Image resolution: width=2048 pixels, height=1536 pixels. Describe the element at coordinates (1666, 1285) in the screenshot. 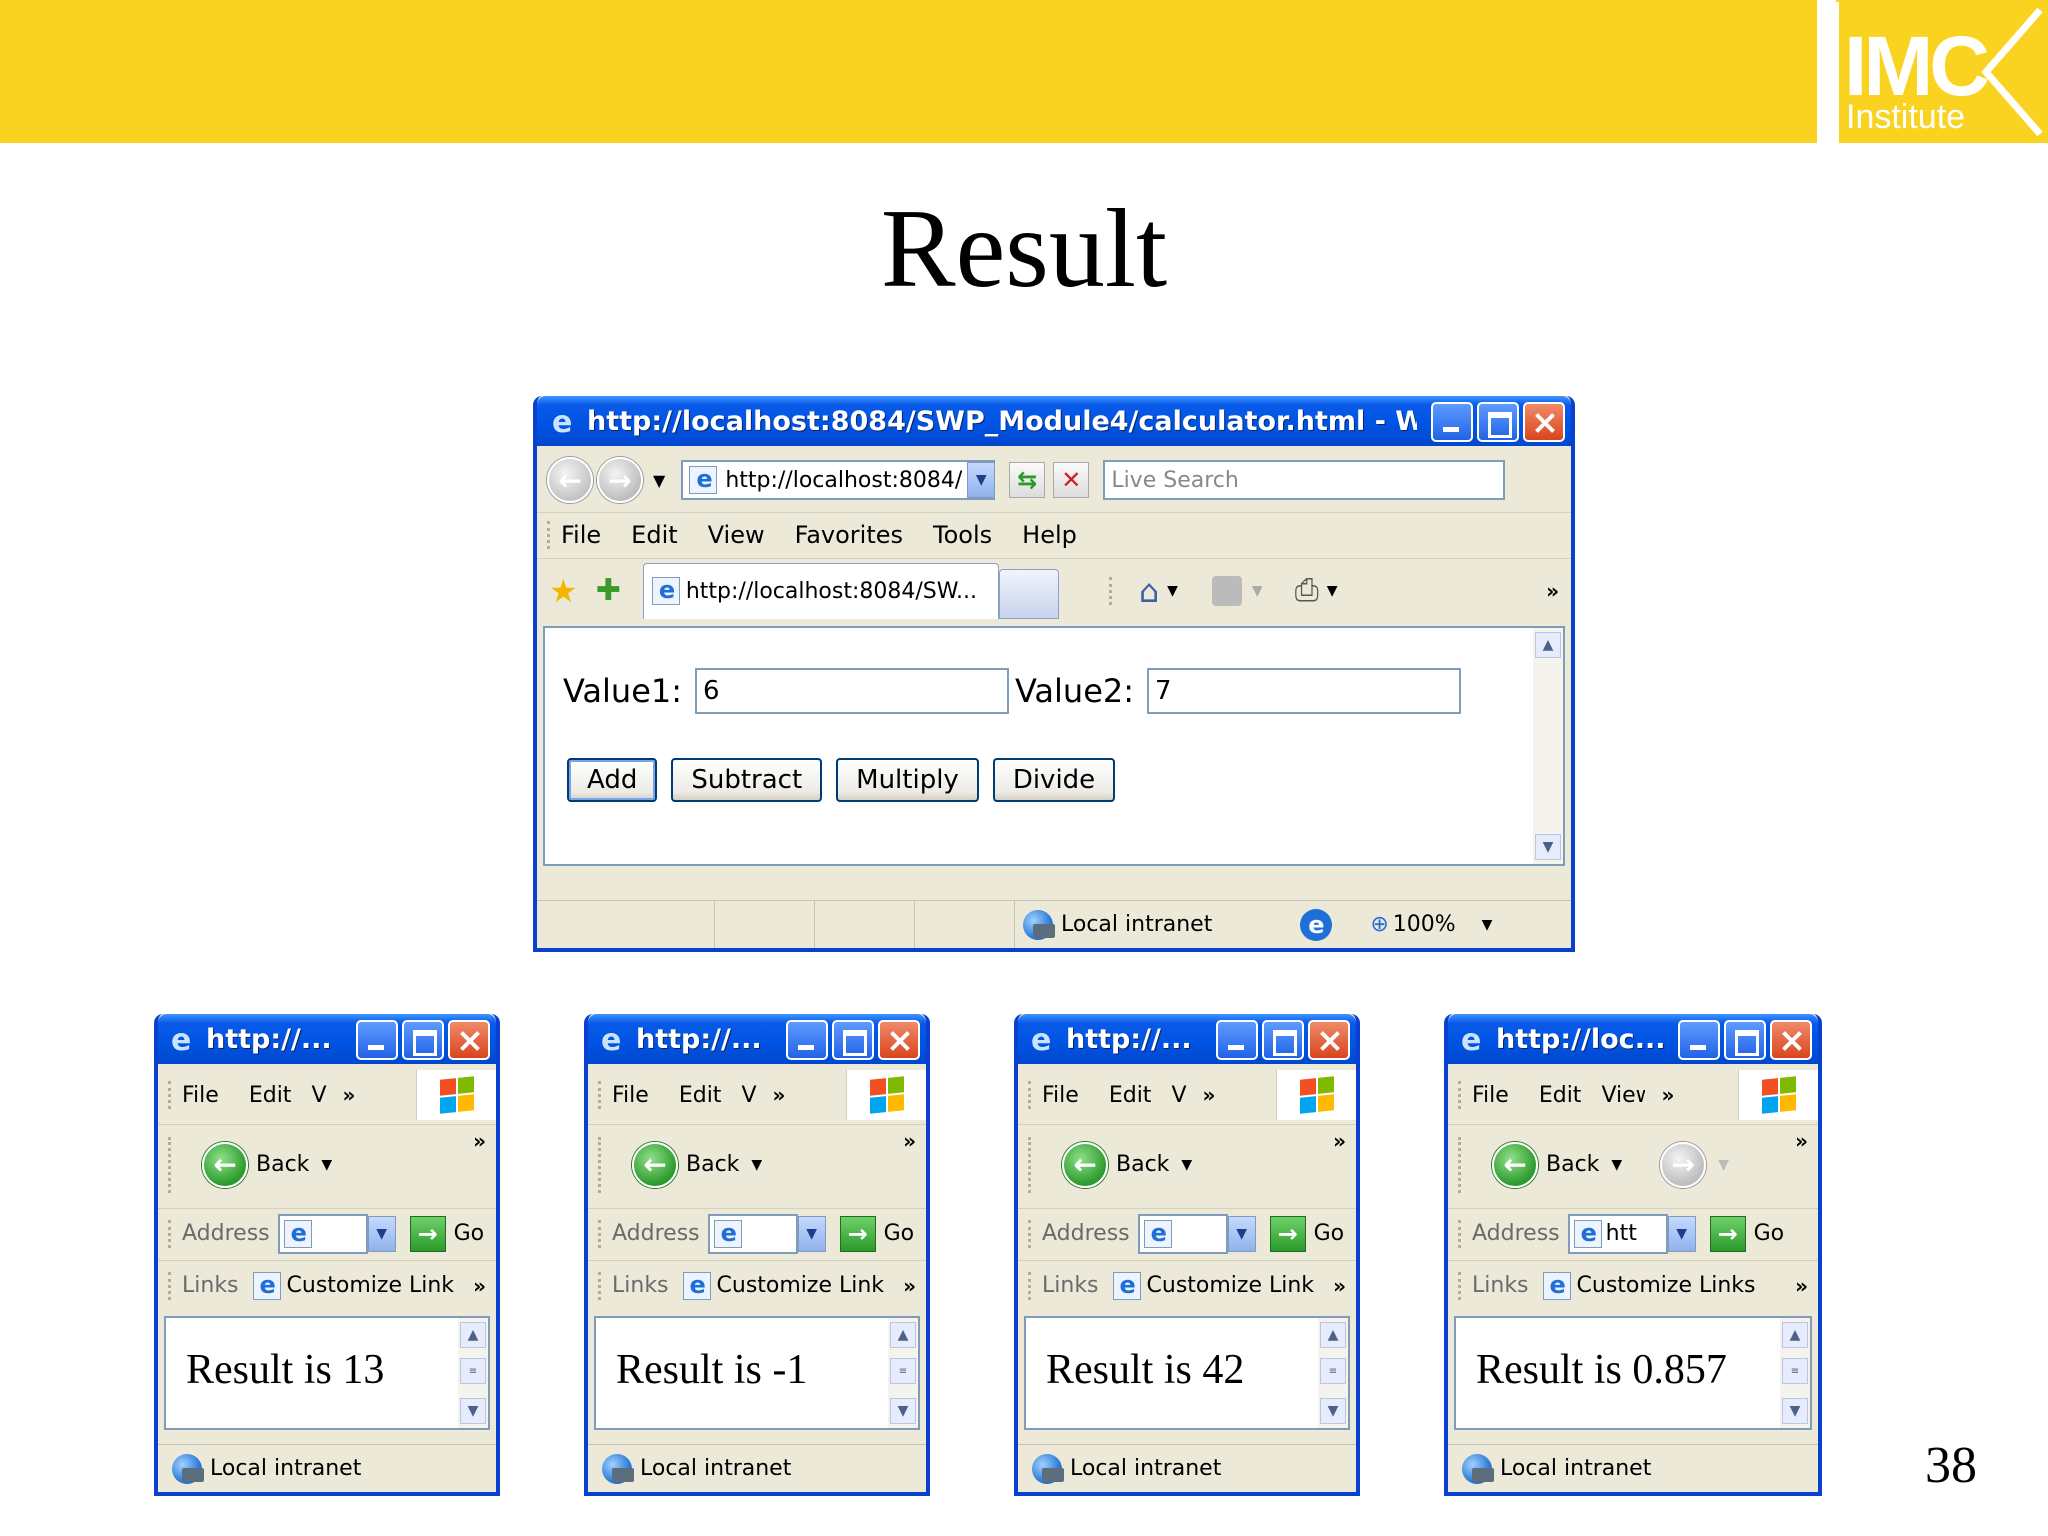

I see `customize-links: Customize Links` at that location.